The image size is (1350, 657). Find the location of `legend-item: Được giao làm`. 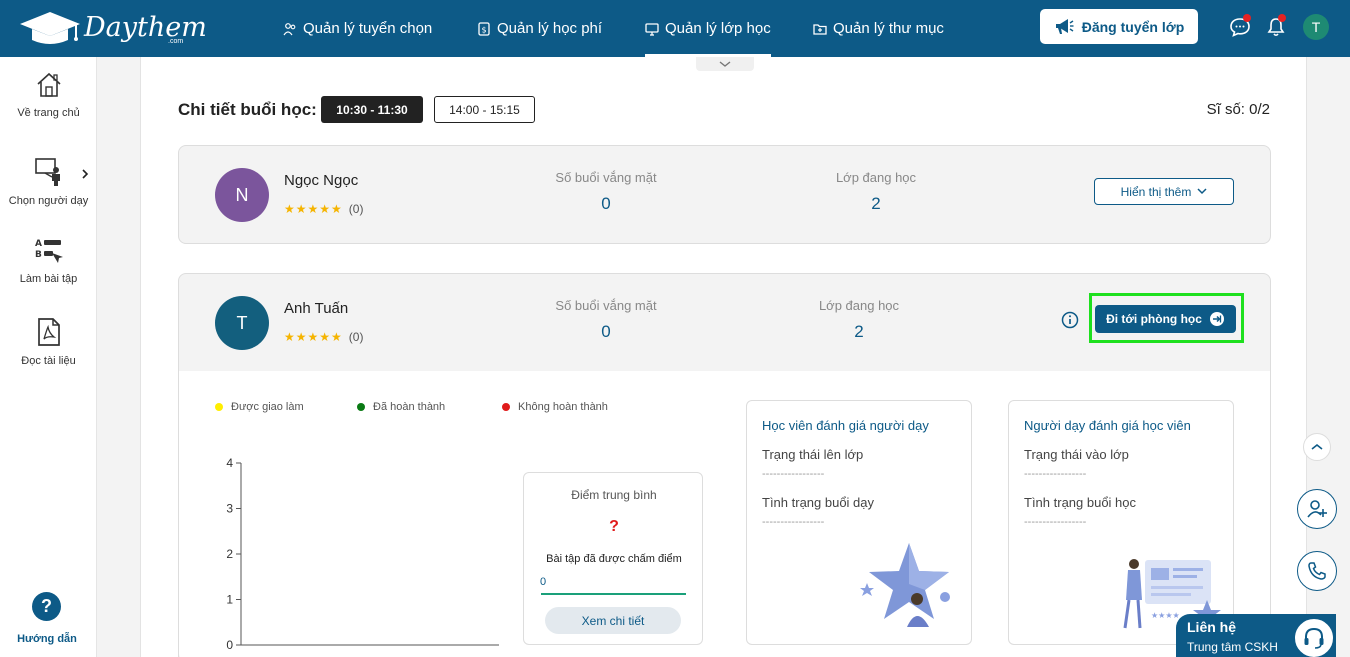

legend-item: Được giao làm is located at coordinates (259, 407).